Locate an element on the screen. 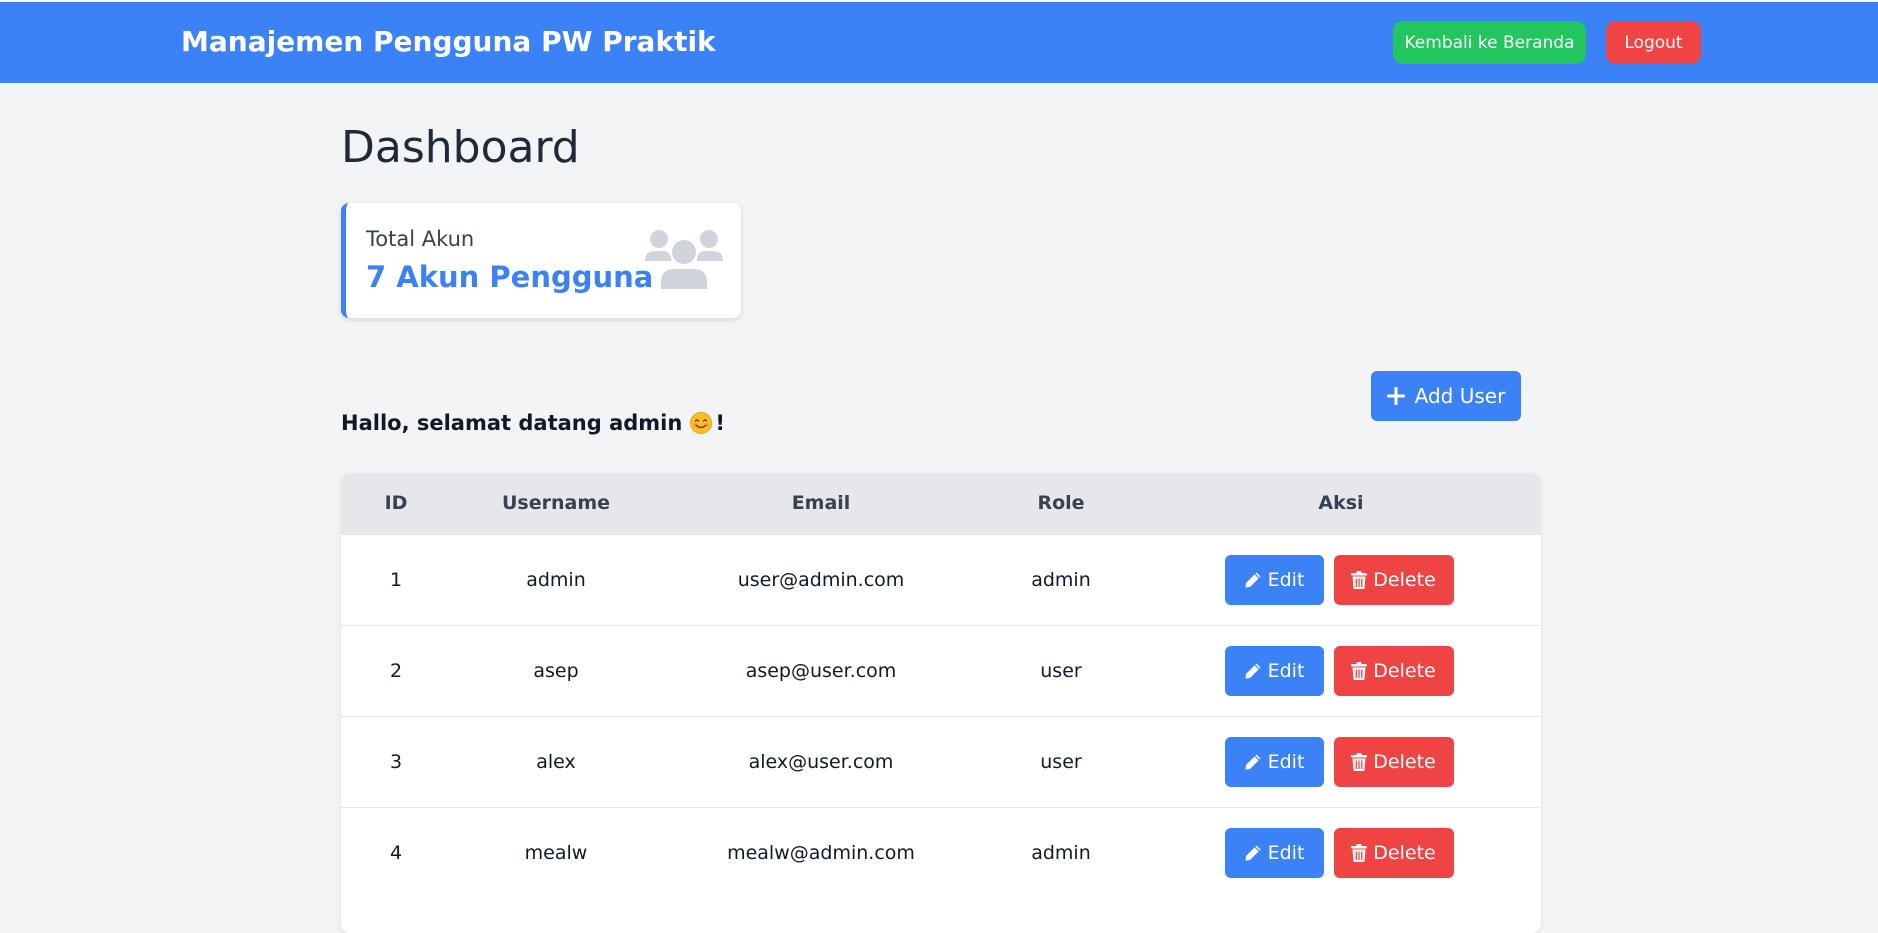 The width and height of the screenshot is (1878, 933). greeting: Hallo, selamat datang admin ! is located at coordinates (533, 423).